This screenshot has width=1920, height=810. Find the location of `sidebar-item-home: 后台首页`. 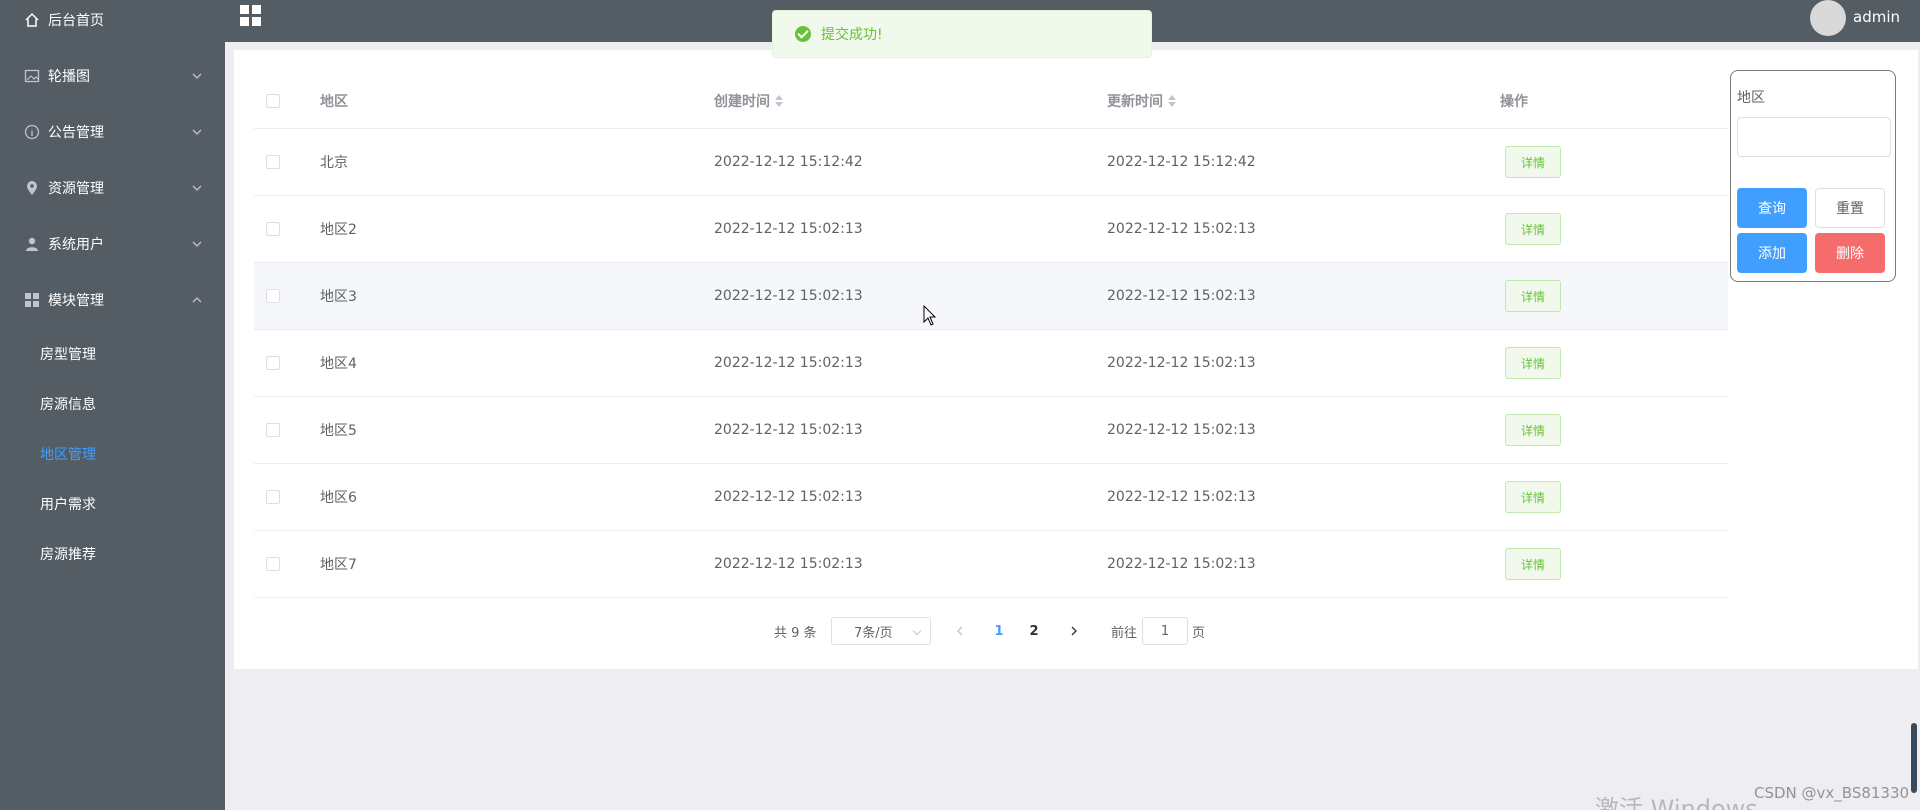

sidebar-item-home: 后台首页 is located at coordinates (112, 24).